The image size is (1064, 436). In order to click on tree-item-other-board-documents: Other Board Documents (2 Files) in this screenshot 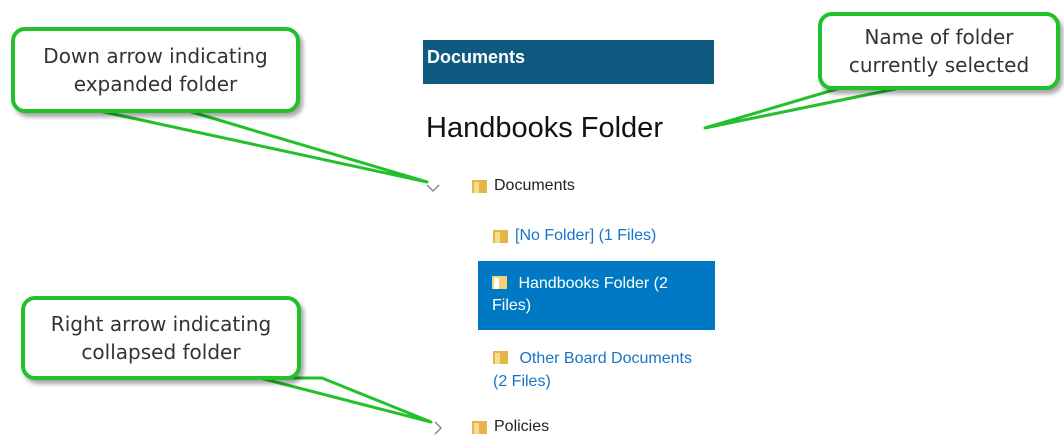, I will do `click(593, 370)`.